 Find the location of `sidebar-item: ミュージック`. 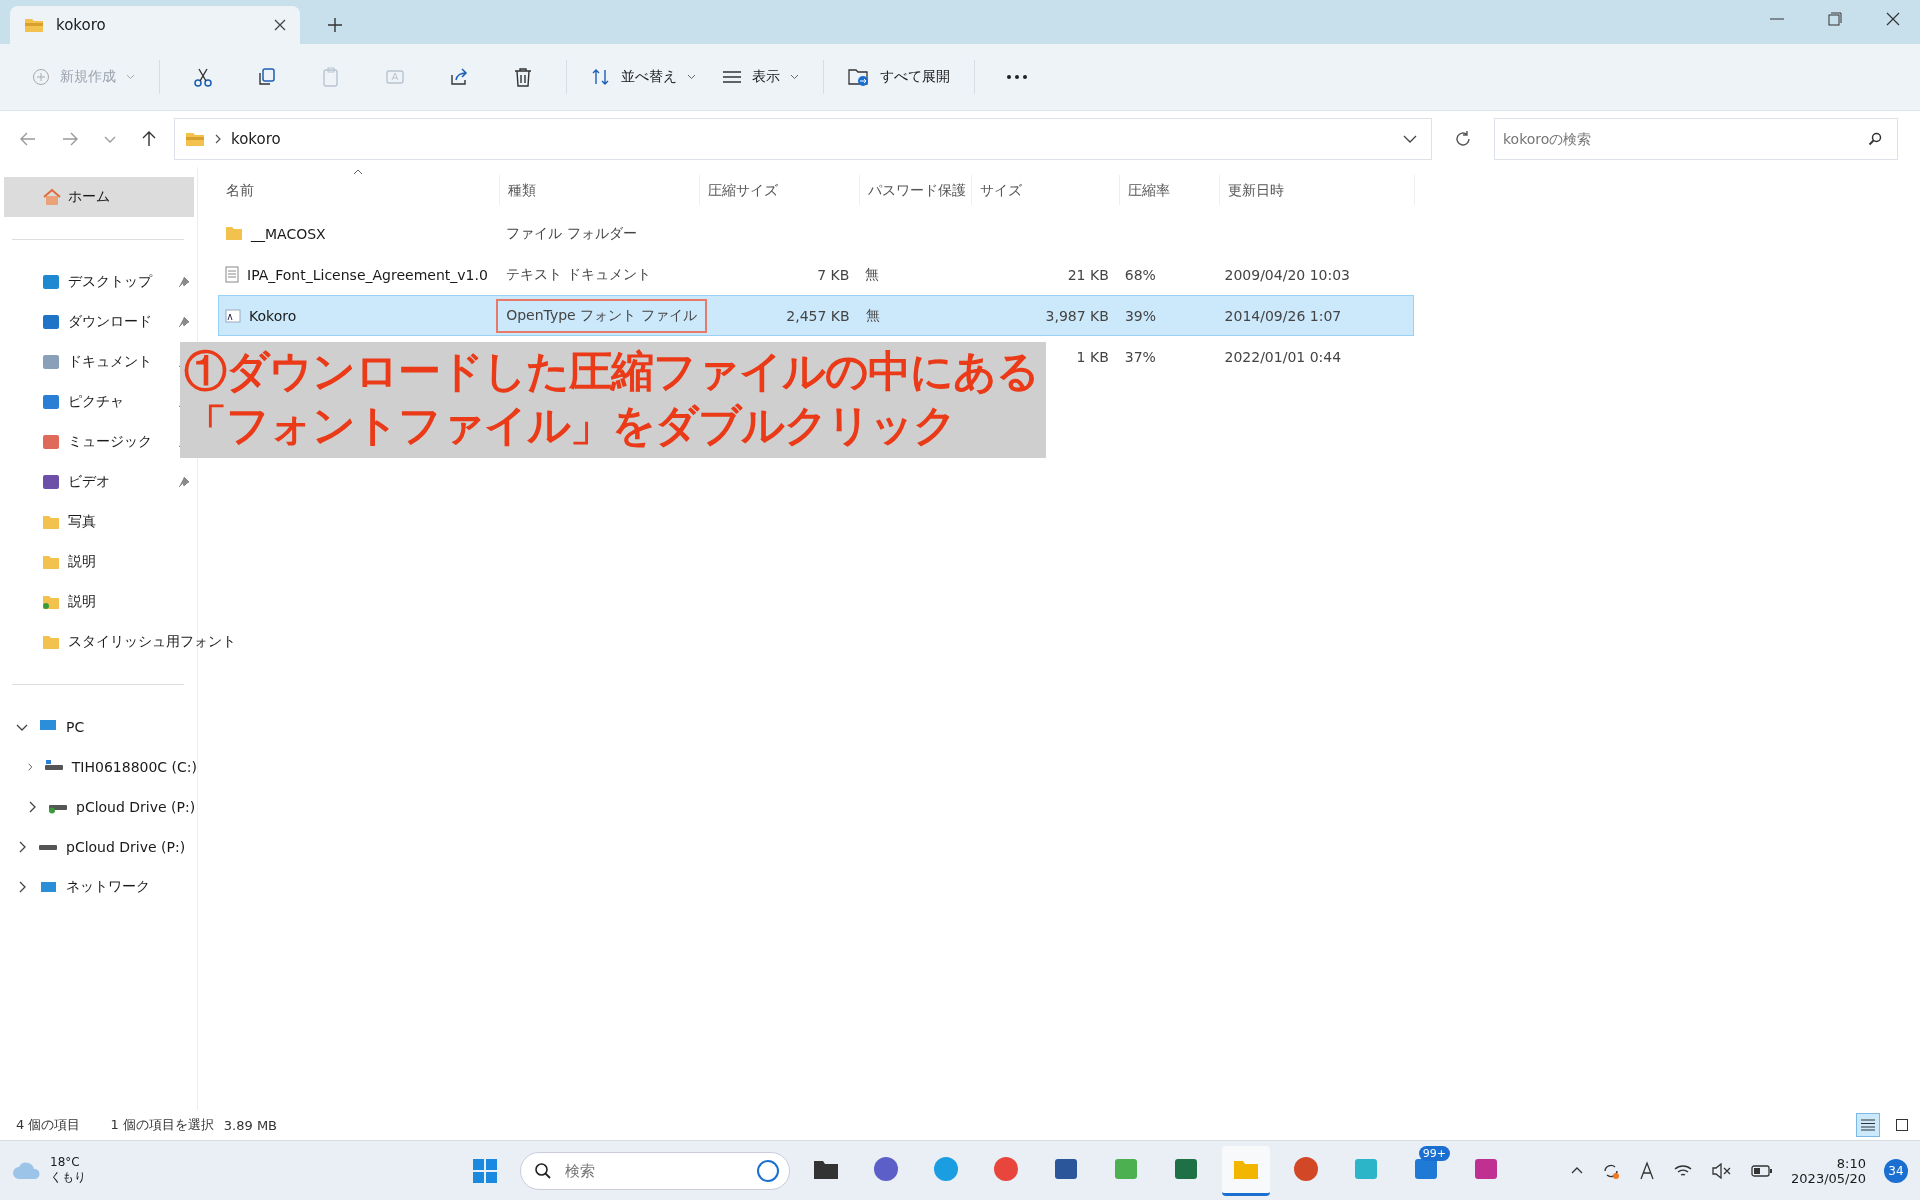

sidebar-item: ミュージック is located at coordinates (97, 442).